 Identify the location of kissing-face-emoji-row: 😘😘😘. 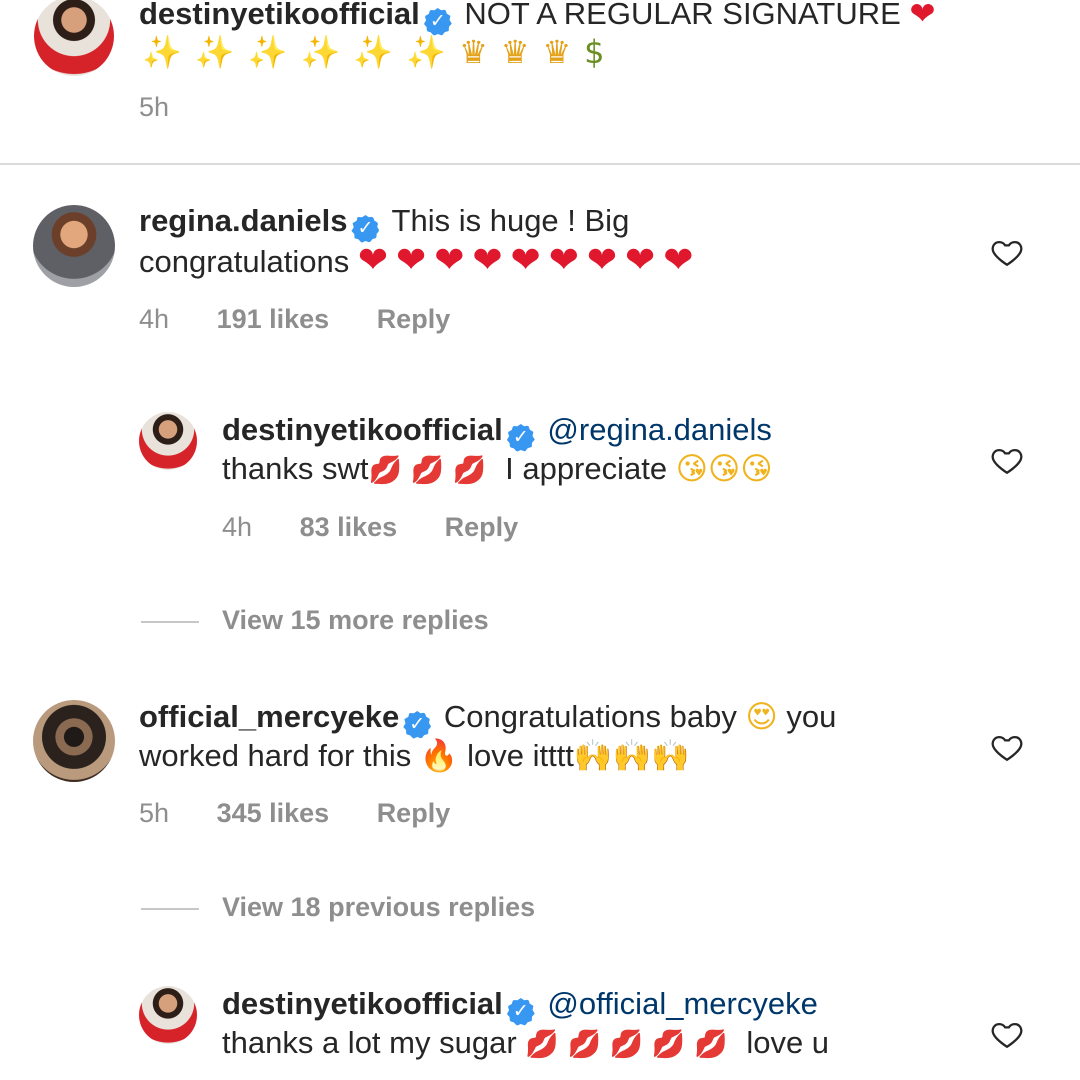
(724, 469).